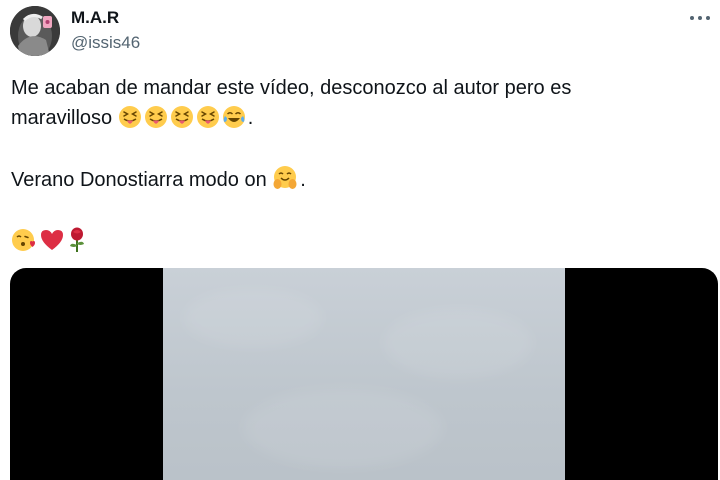 The width and height of the screenshot is (720, 480). What do you see at coordinates (77, 244) in the screenshot?
I see `rose-emoji` at bounding box center [77, 244].